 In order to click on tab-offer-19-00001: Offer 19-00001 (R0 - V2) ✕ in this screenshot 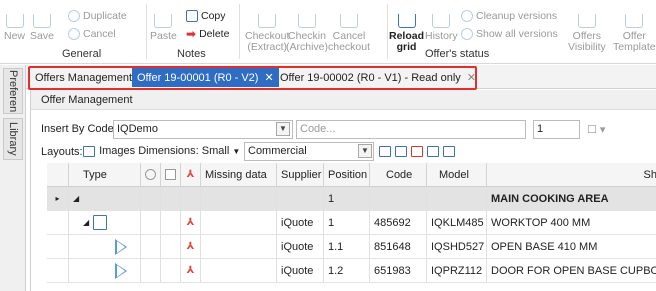, I will do `click(205, 77)`.